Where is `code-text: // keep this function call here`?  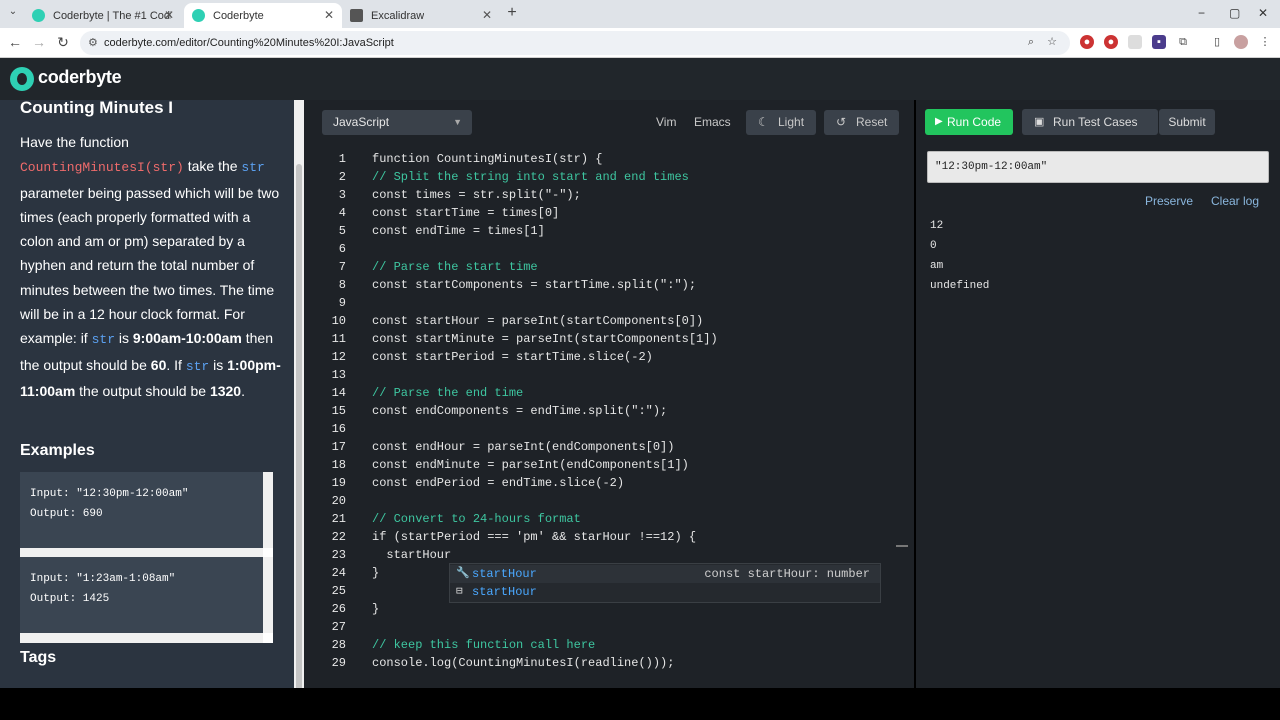
code-text: // keep this function call here is located at coordinates (484, 645).